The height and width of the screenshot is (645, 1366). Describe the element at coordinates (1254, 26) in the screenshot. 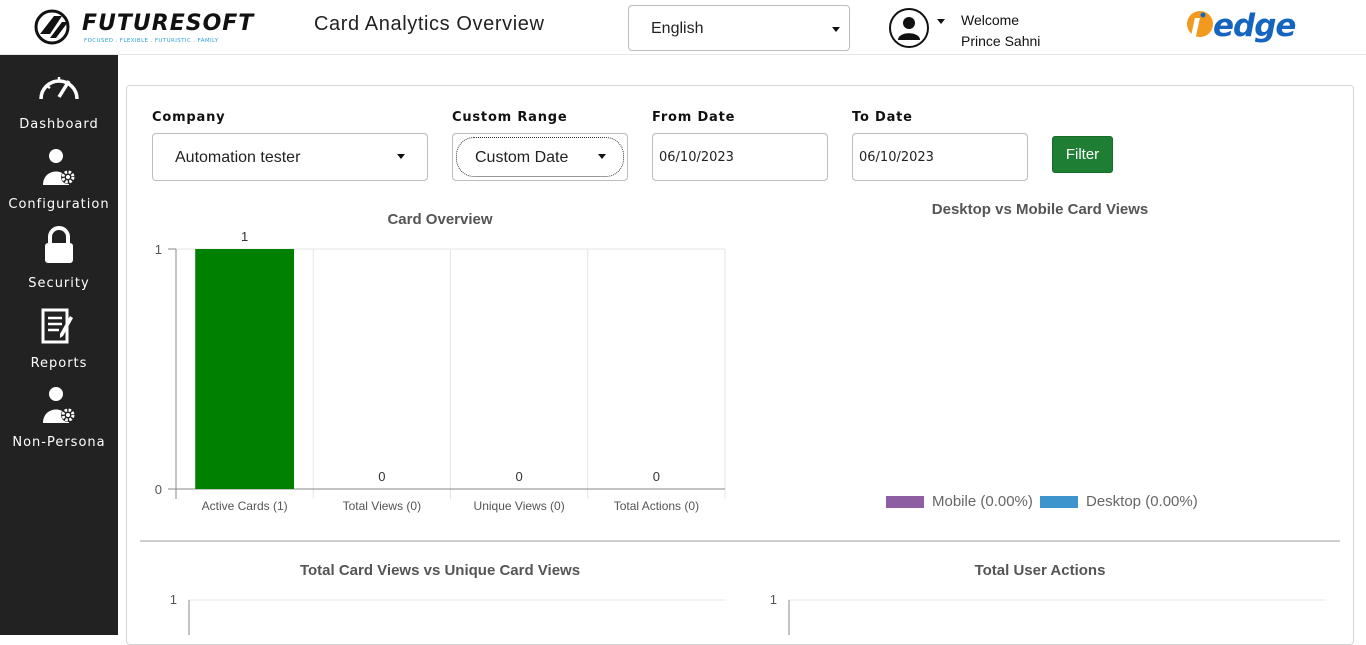

I see `iedge-wordmark: edge` at that location.